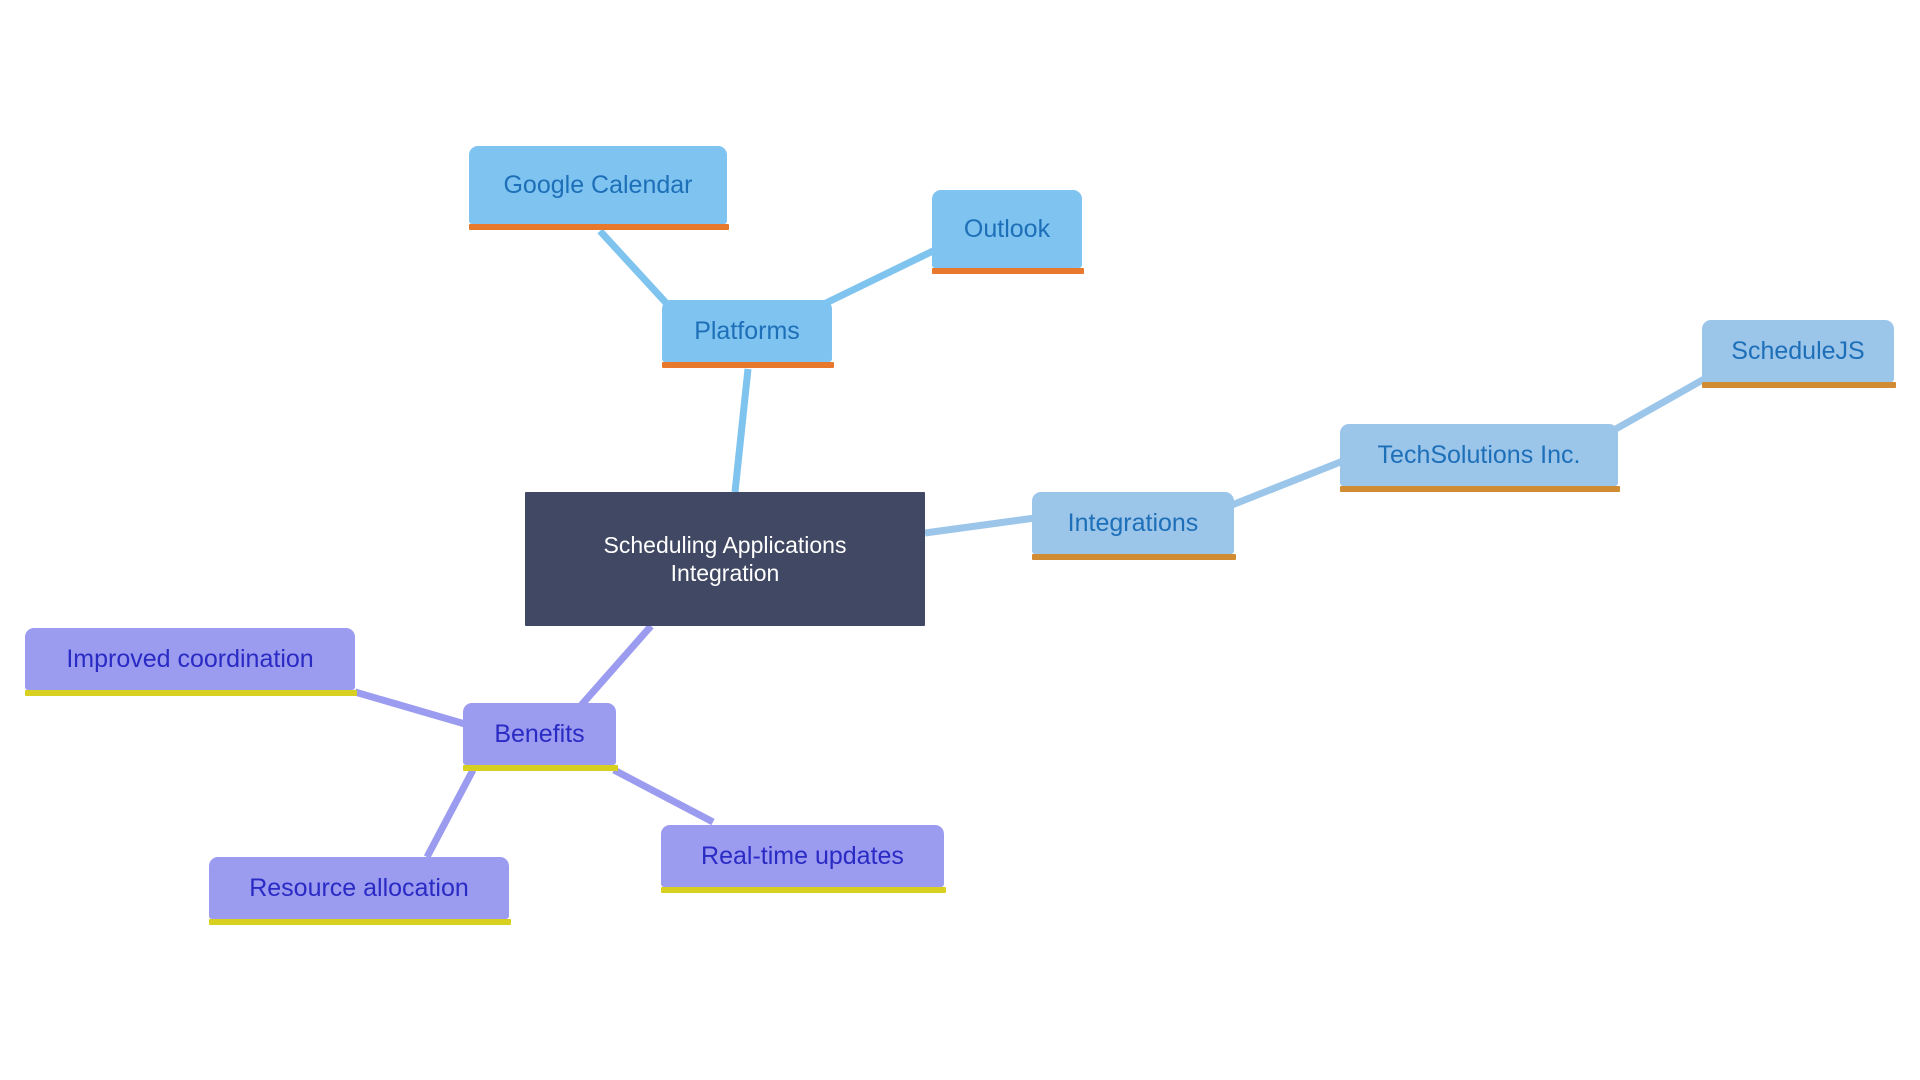 The image size is (1920, 1080). What do you see at coordinates (1799, 385) in the screenshot?
I see `node-schedulejs-underline` at bounding box center [1799, 385].